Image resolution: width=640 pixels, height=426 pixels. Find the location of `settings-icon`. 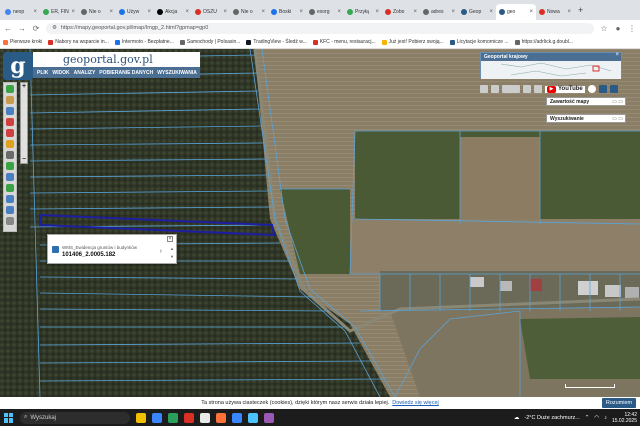

settings-icon is located at coordinates (591, 89).